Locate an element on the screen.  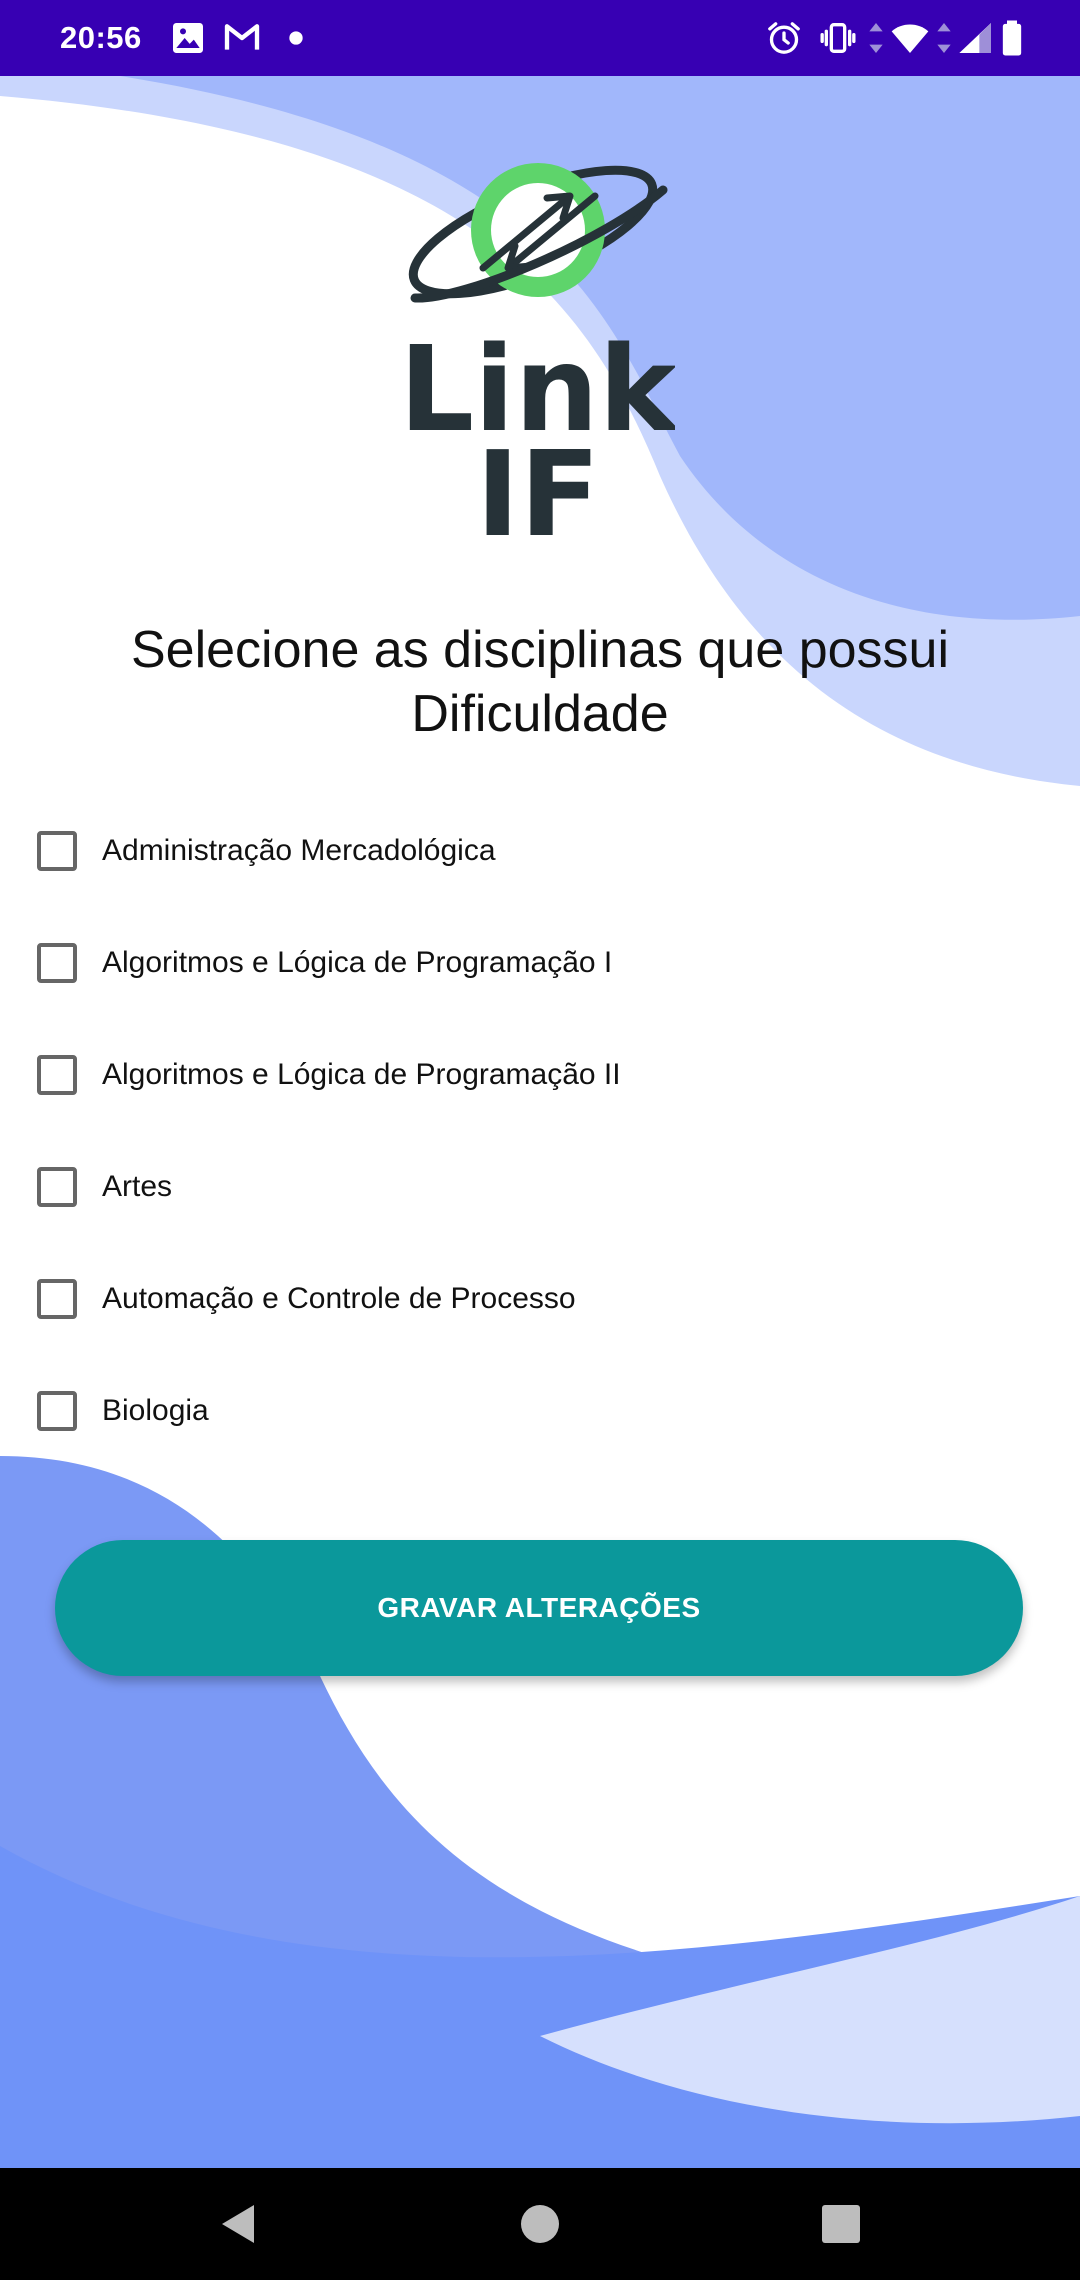
subject-label: Artes is located at coordinates (137, 1186).